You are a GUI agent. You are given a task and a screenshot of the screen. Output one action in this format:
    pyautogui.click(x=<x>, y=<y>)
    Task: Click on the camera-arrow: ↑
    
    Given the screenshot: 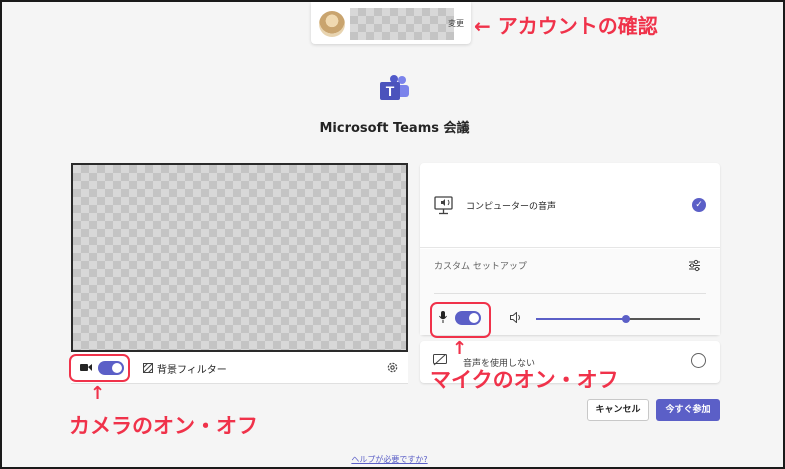 What is the action you would take?
    pyautogui.click(x=98, y=393)
    